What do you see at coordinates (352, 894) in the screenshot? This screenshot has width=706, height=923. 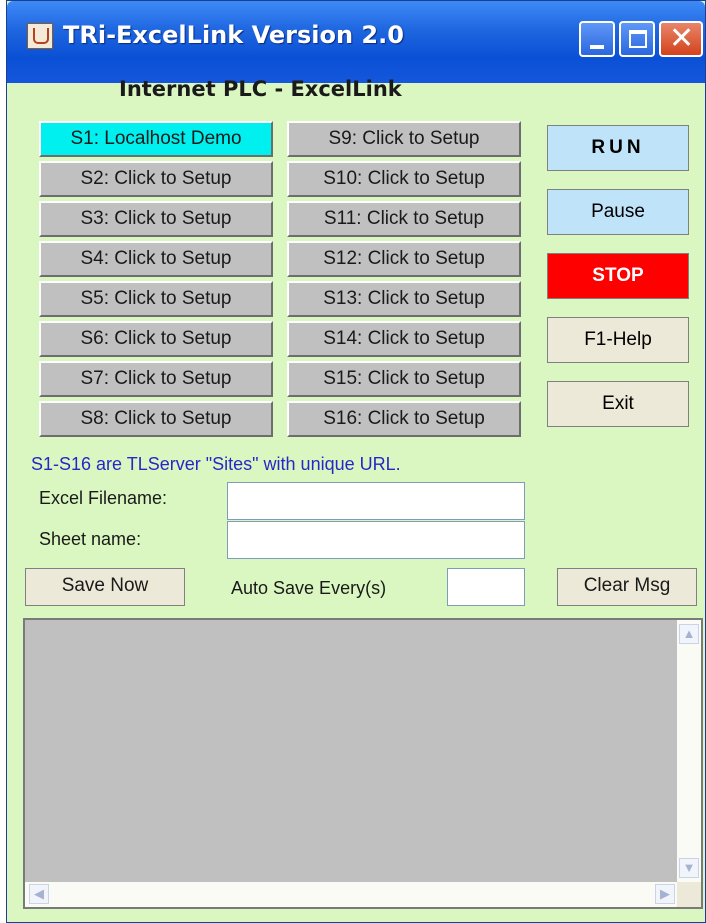 I see `horizontal-scrollbar: ◀ ▶` at bounding box center [352, 894].